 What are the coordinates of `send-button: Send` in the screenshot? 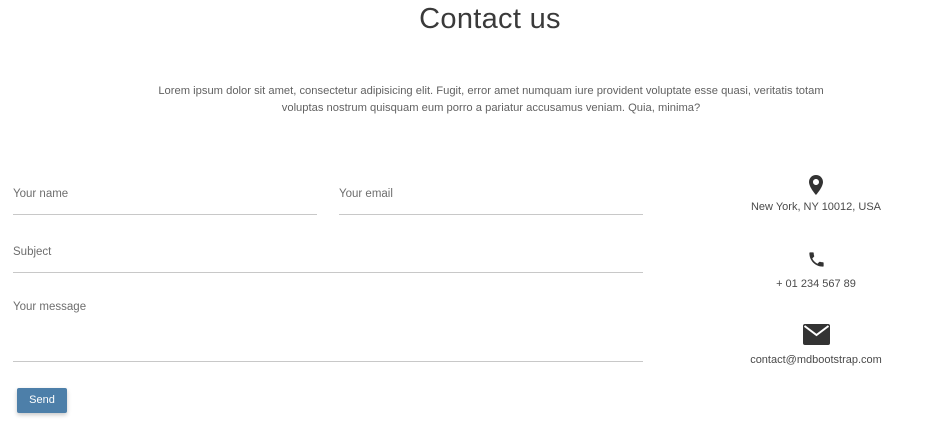 It's located at (42, 400).